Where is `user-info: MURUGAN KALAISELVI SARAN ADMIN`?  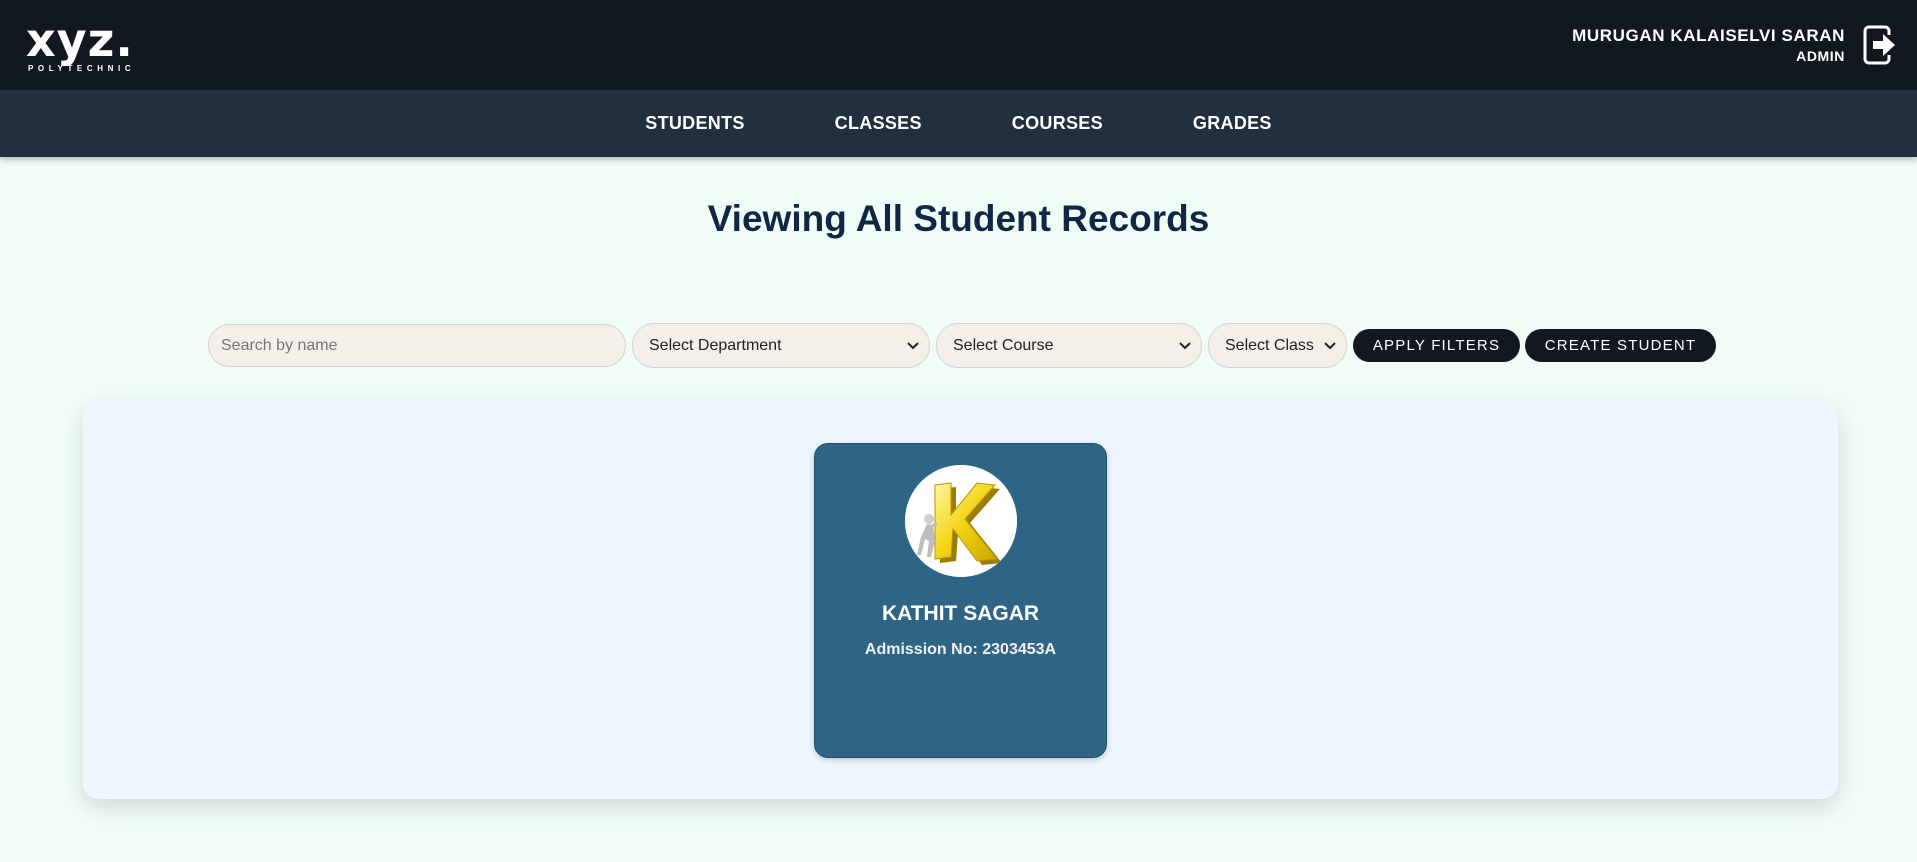
user-info: MURUGAN KALAISELVI SARAN ADMIN is located at coordinates (1708, 45).